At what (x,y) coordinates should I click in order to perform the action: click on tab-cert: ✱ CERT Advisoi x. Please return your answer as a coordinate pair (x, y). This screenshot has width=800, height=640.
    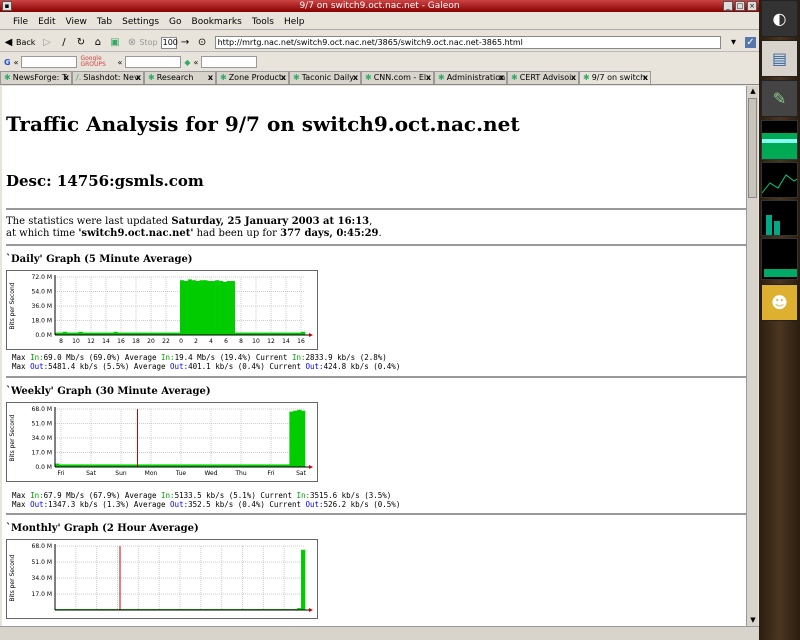
    Looking at the image, I should click on (543, 77).